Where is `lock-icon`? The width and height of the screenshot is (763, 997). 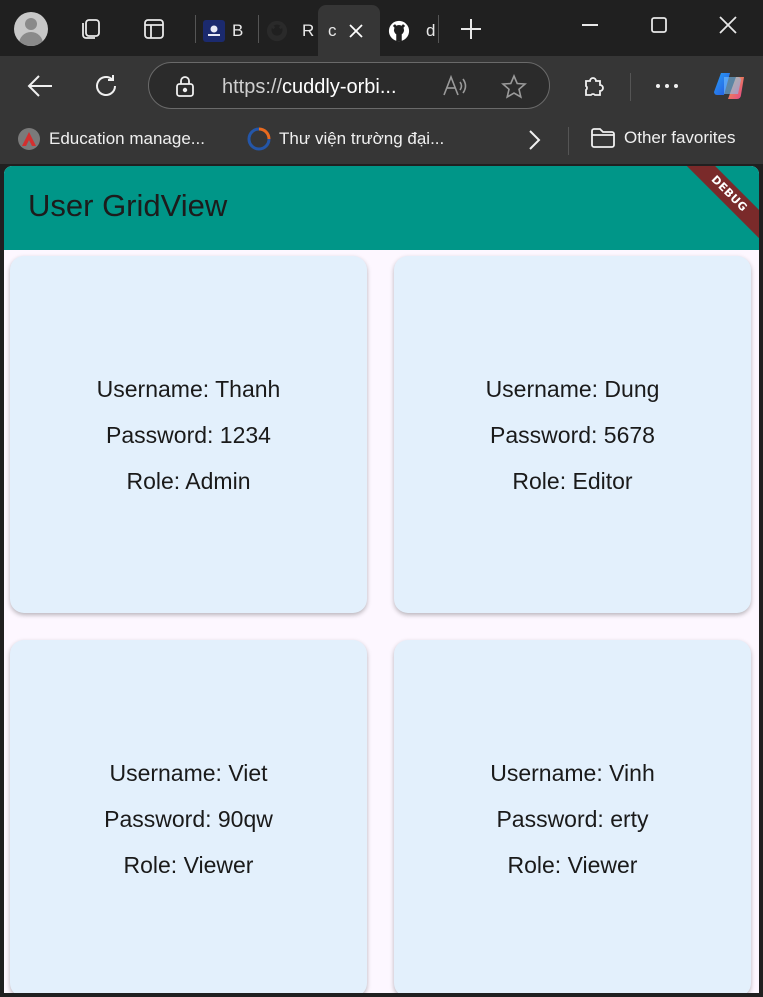 lock-icon is located at coordinates (185, 88).